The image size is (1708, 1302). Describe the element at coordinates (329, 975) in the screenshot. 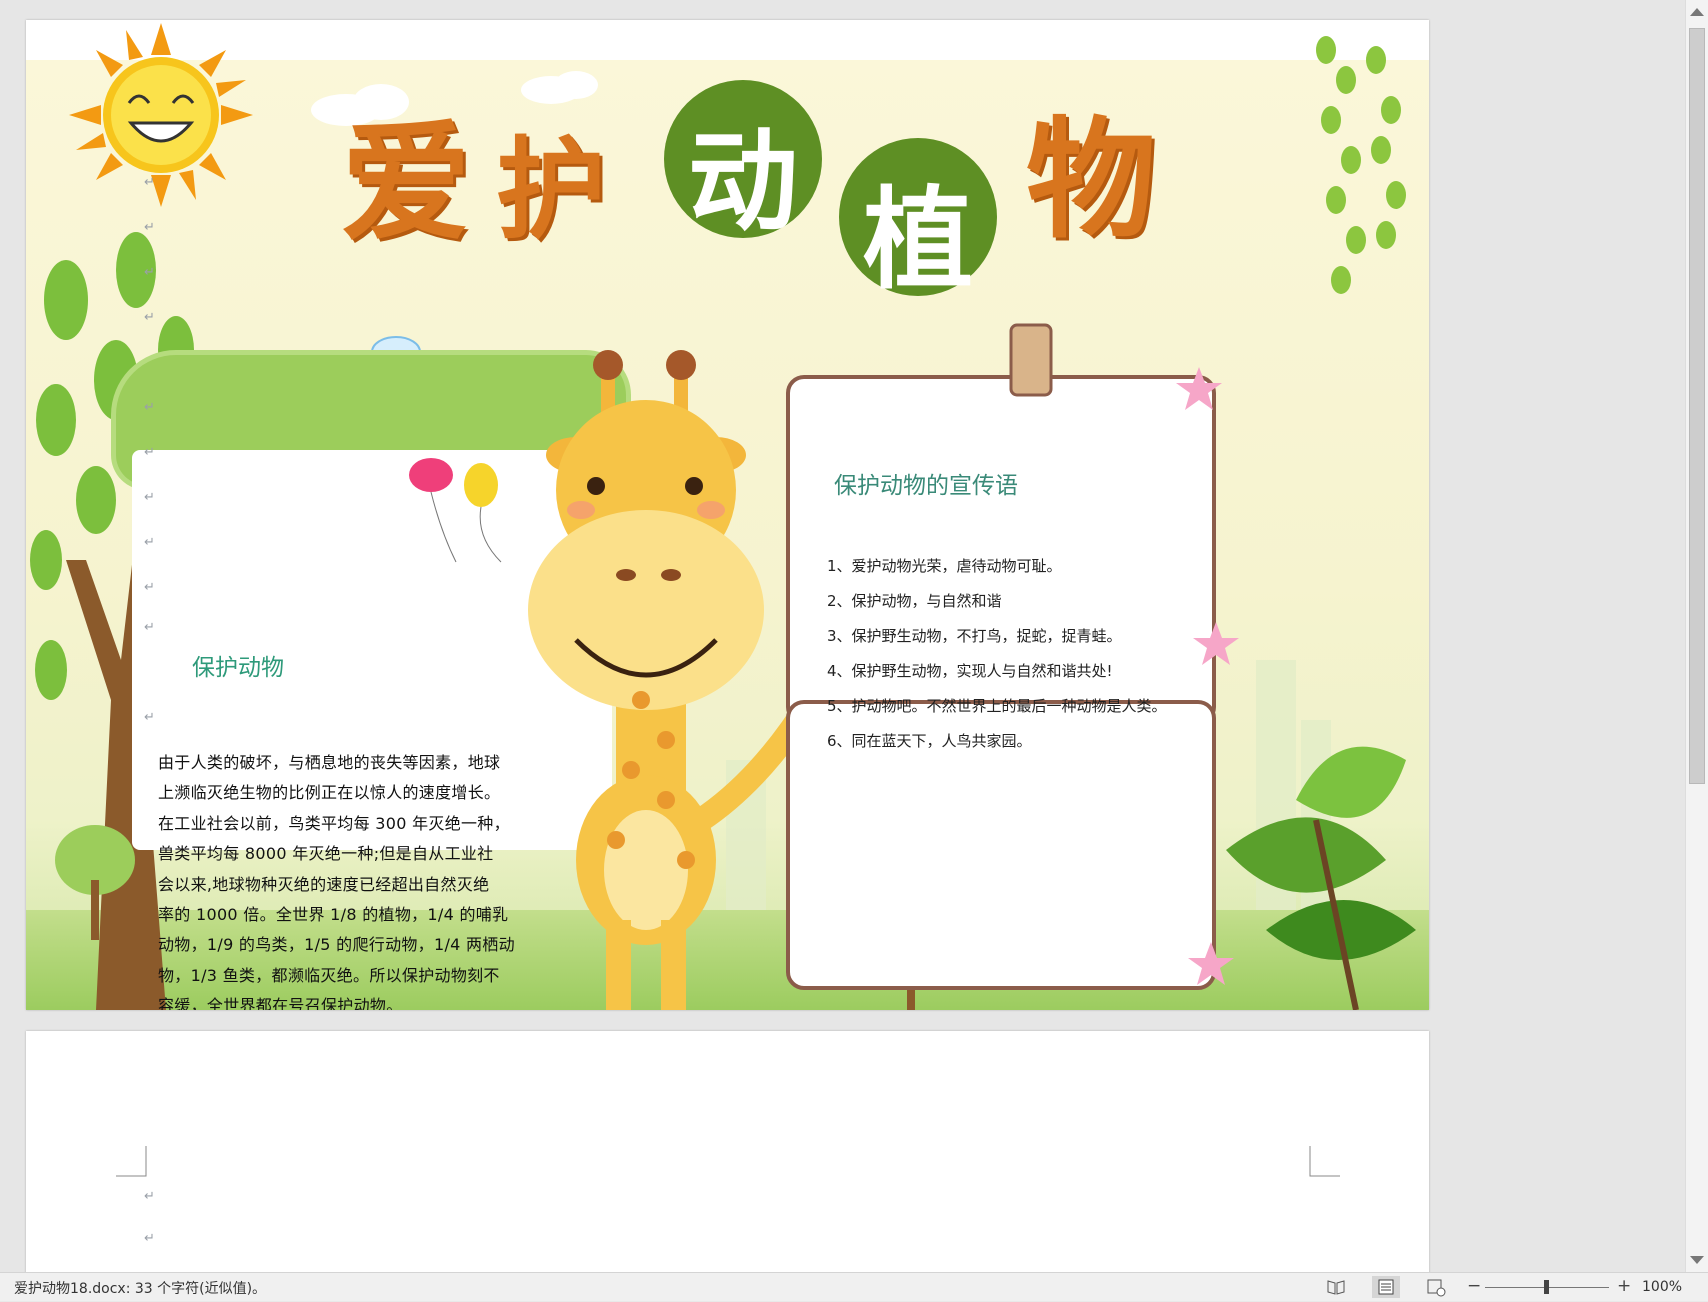

I see `left-body-line: 物，1/3 鱼类，都濒临灭绝。所以保护动物刻不` at that location.